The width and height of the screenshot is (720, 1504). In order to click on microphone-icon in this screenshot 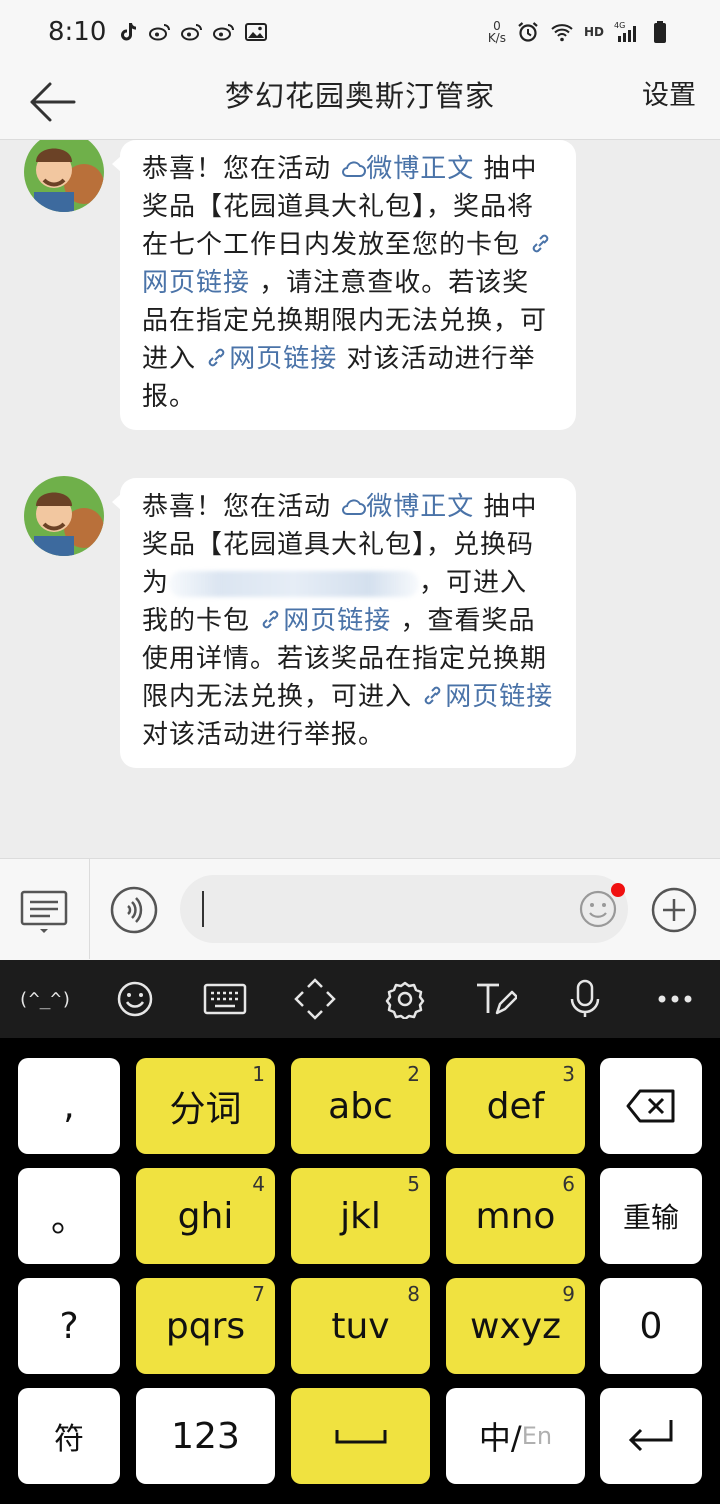, I will do `click(585, 998)`.